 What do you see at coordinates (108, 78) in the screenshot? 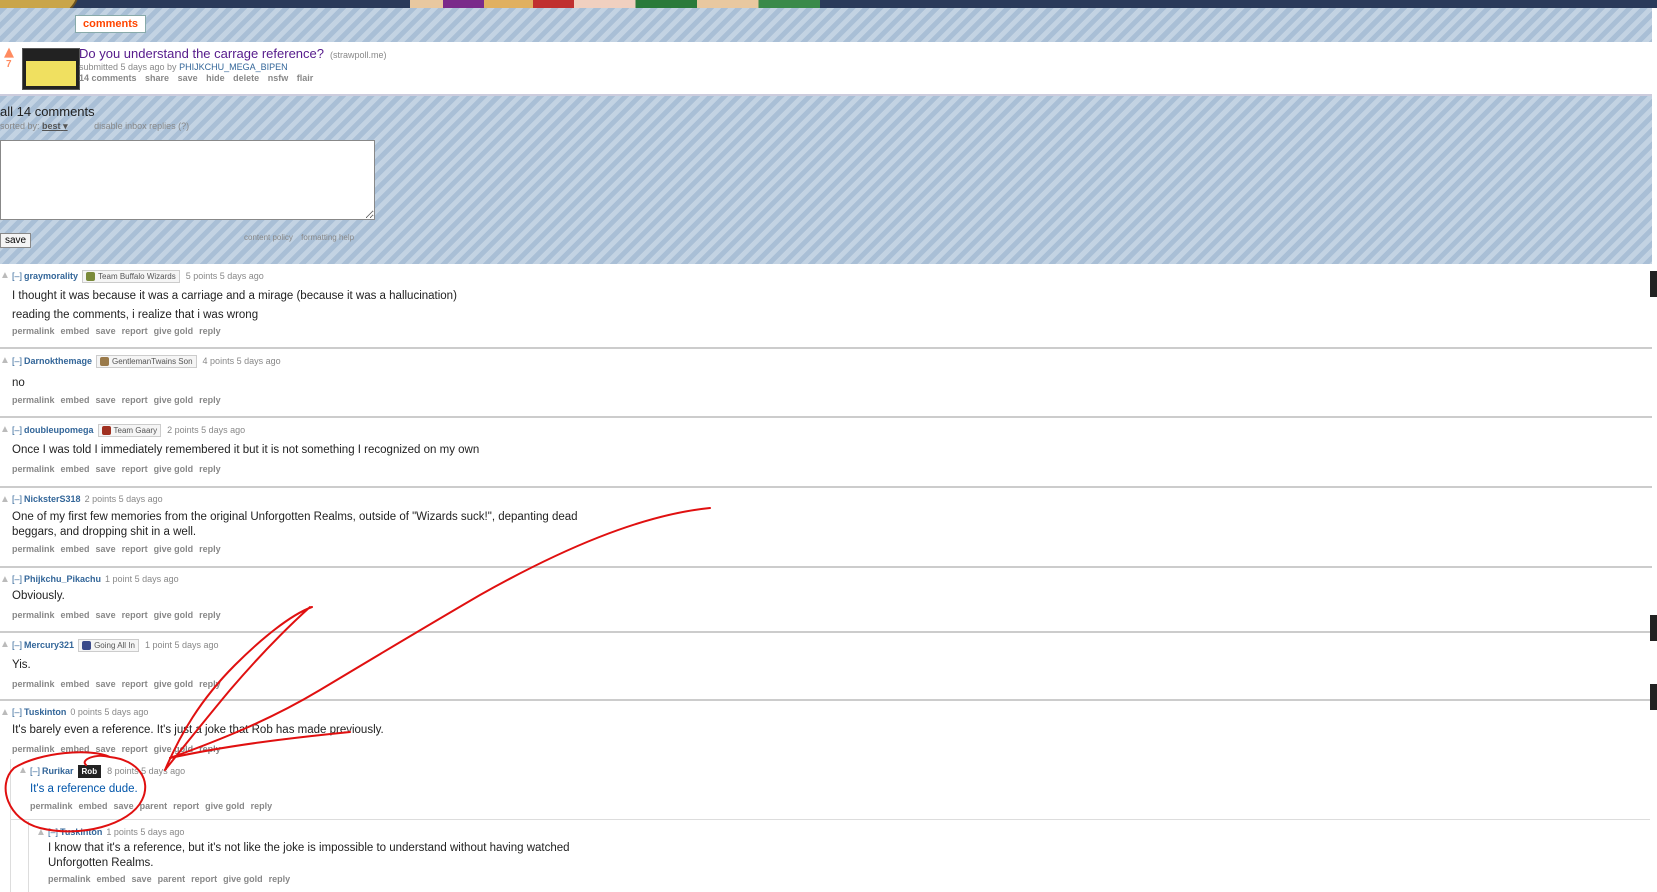
I see `post-comments-link: 14 comments` at bounding box center [108, 78].